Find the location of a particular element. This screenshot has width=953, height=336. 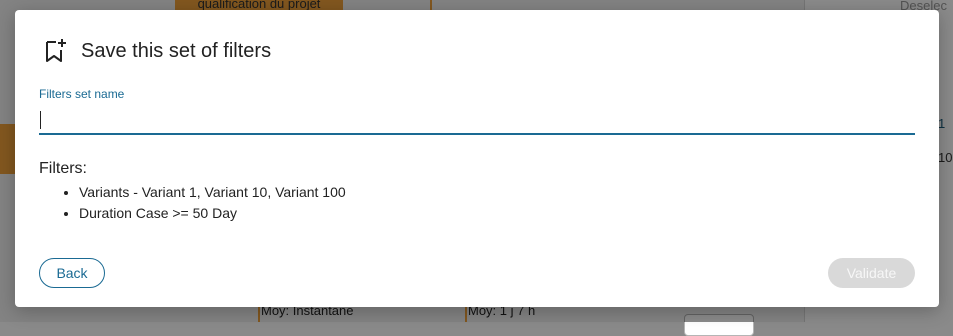

dialog-header: Save this set of filters is located at coordinates (157, 51).